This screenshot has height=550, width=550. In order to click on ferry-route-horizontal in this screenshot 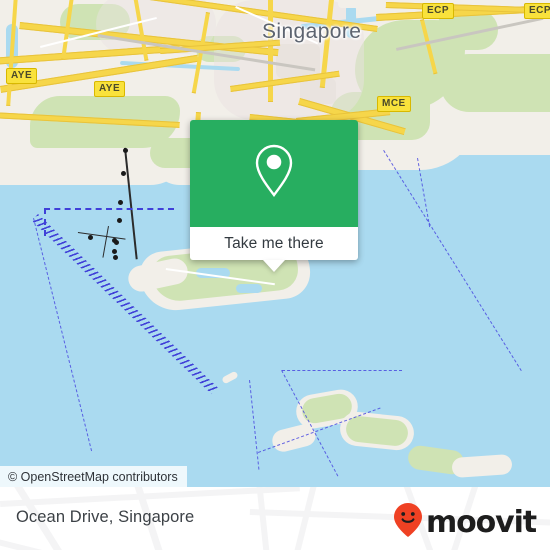, I will do `click(109, 209)`.